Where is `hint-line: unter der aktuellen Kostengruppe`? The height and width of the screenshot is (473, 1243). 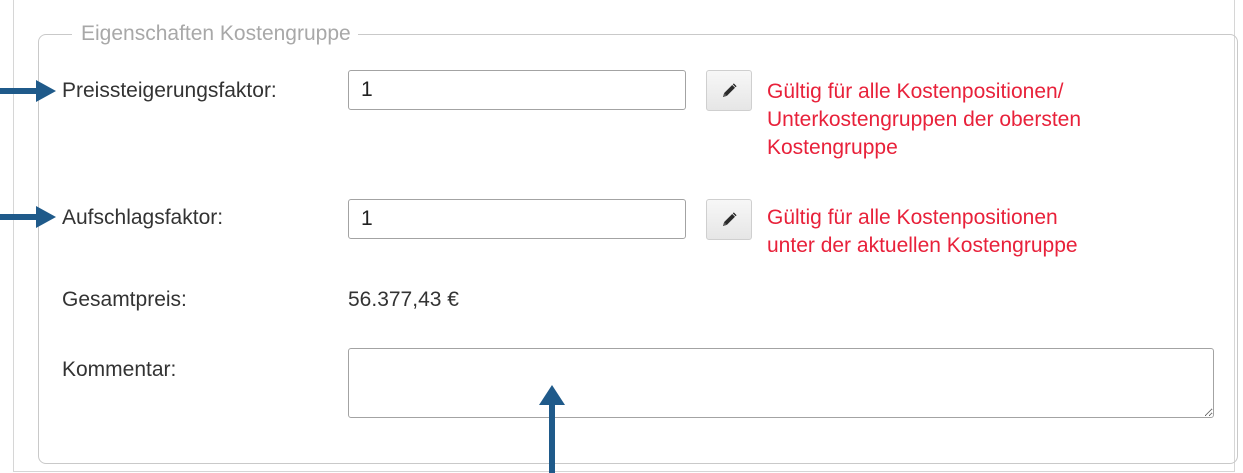 hint-line: unter der aktuellen Kostengruppe is located at coordinates (922, 245).